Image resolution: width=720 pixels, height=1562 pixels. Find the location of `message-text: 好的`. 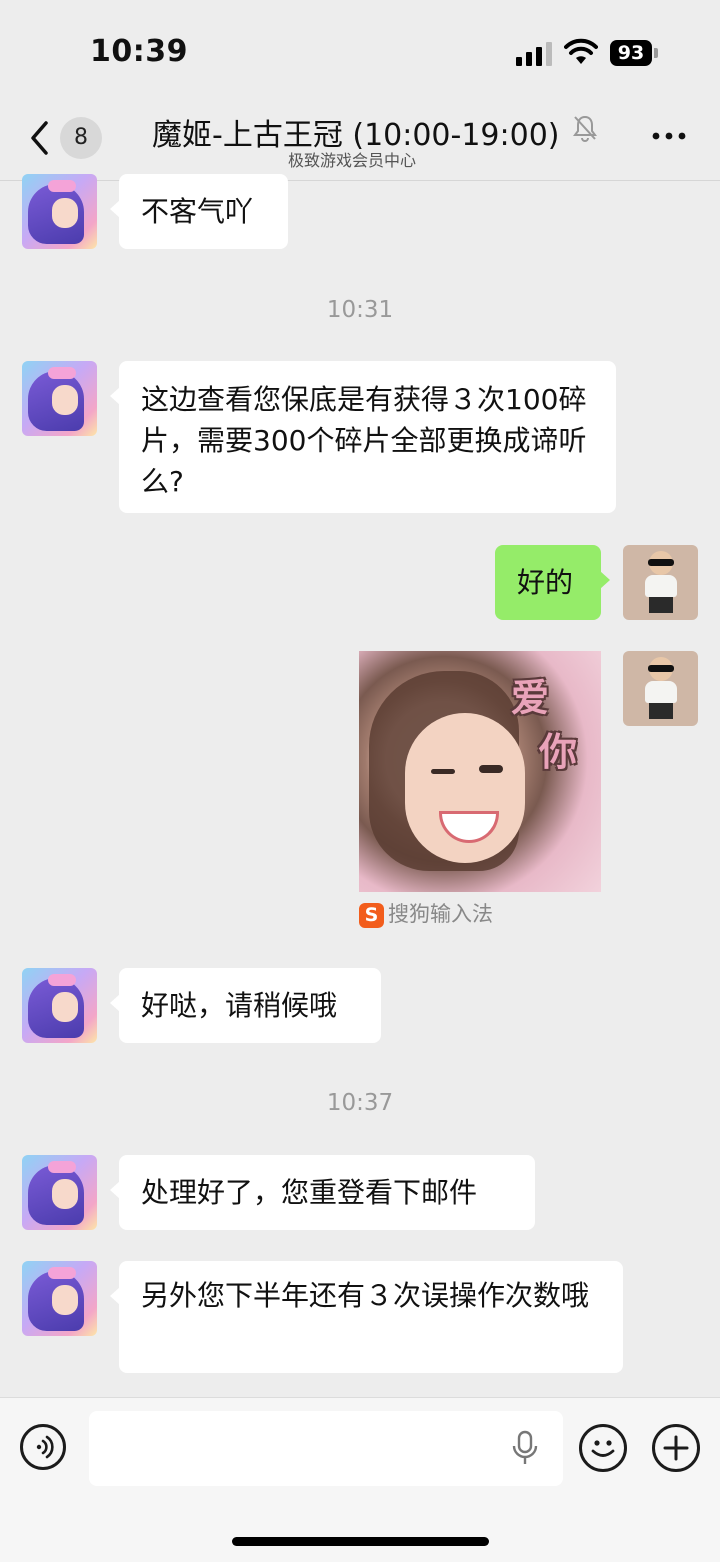

message-text: 好的 is located at coordinates (545, 582).